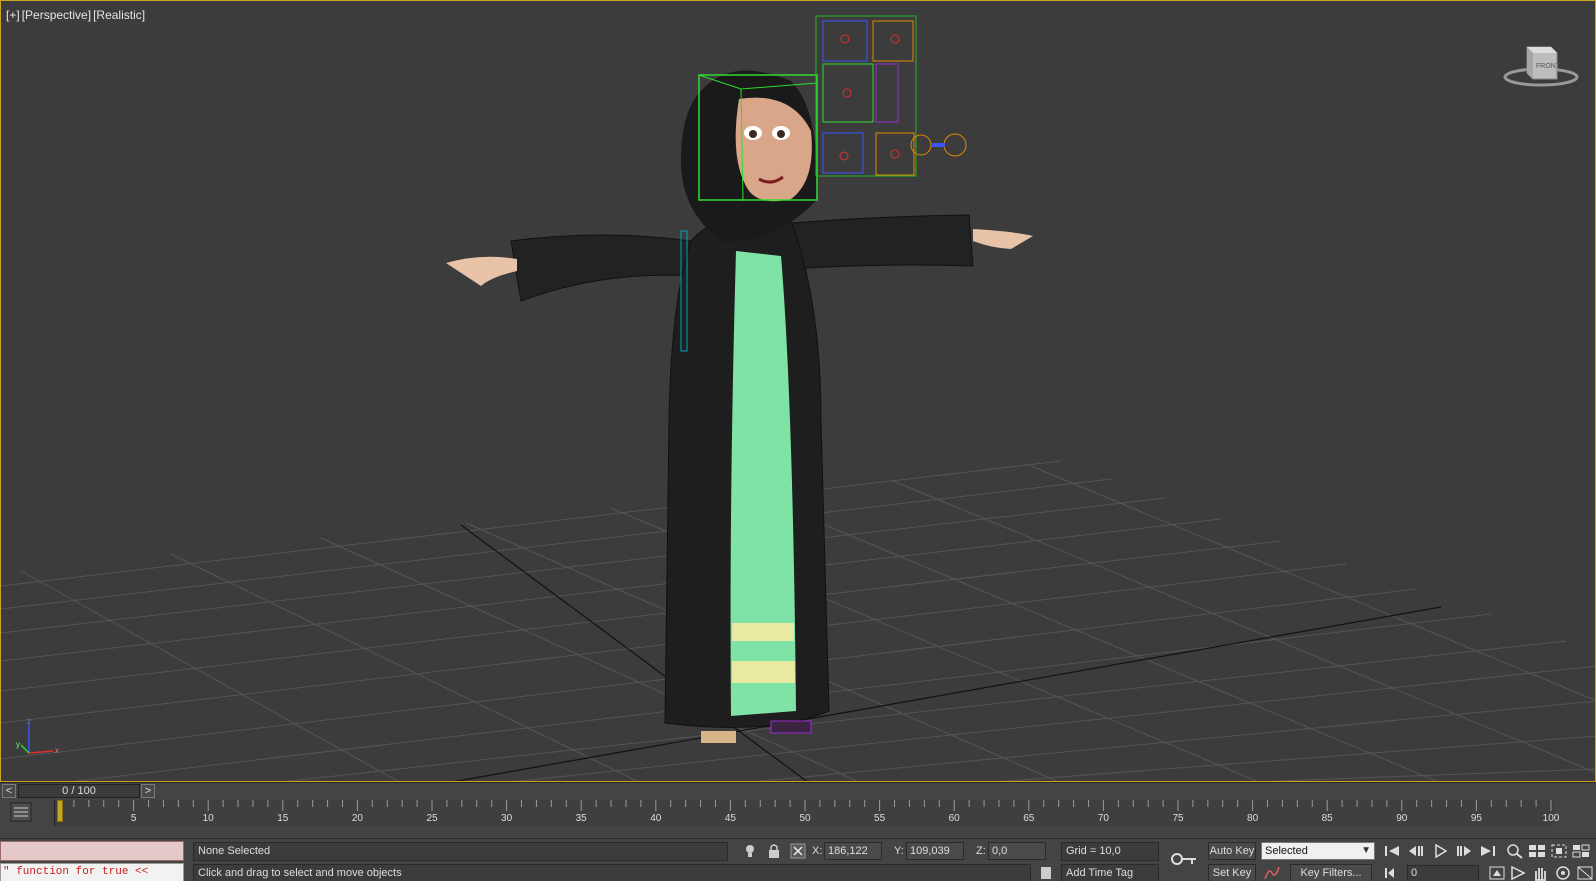  I want to click on key-mode-value: Selected, so click(1286, 851).